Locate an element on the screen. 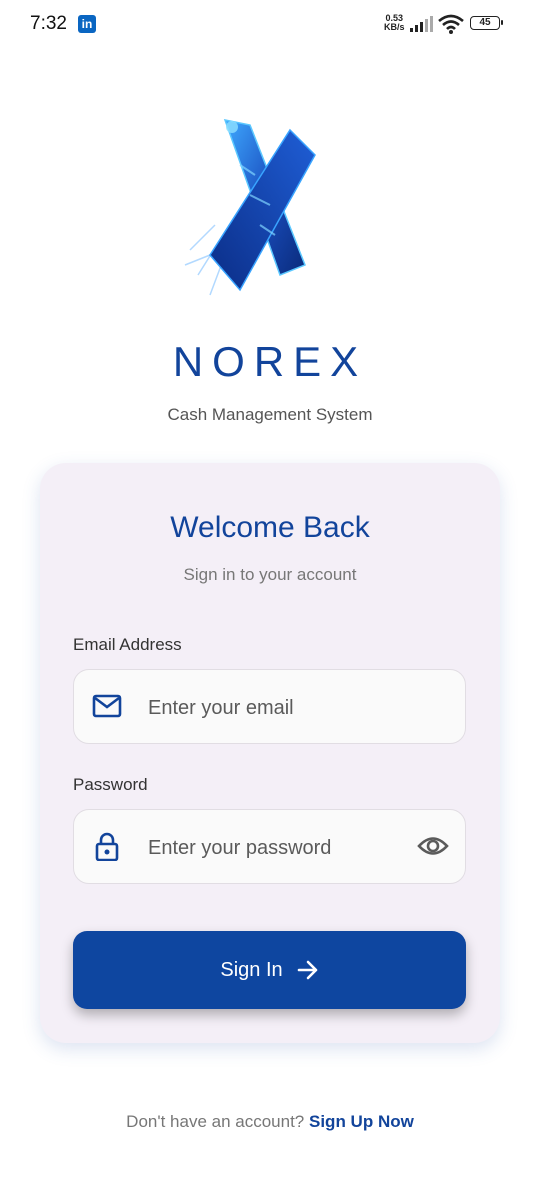 This screenshot has height=1200, width=540. network-speed-unit: KB/s is located at coordinates (394, 27).